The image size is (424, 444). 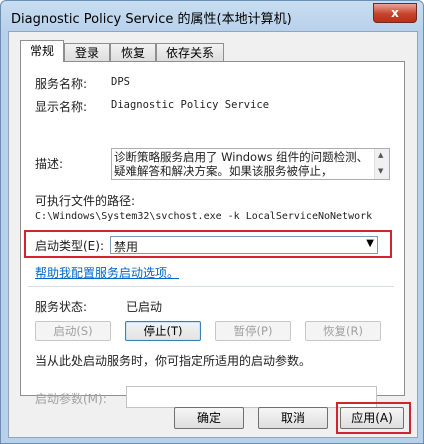 I want to click on description-scrollbar: ▲ ▼, so click(x=381, y=164).